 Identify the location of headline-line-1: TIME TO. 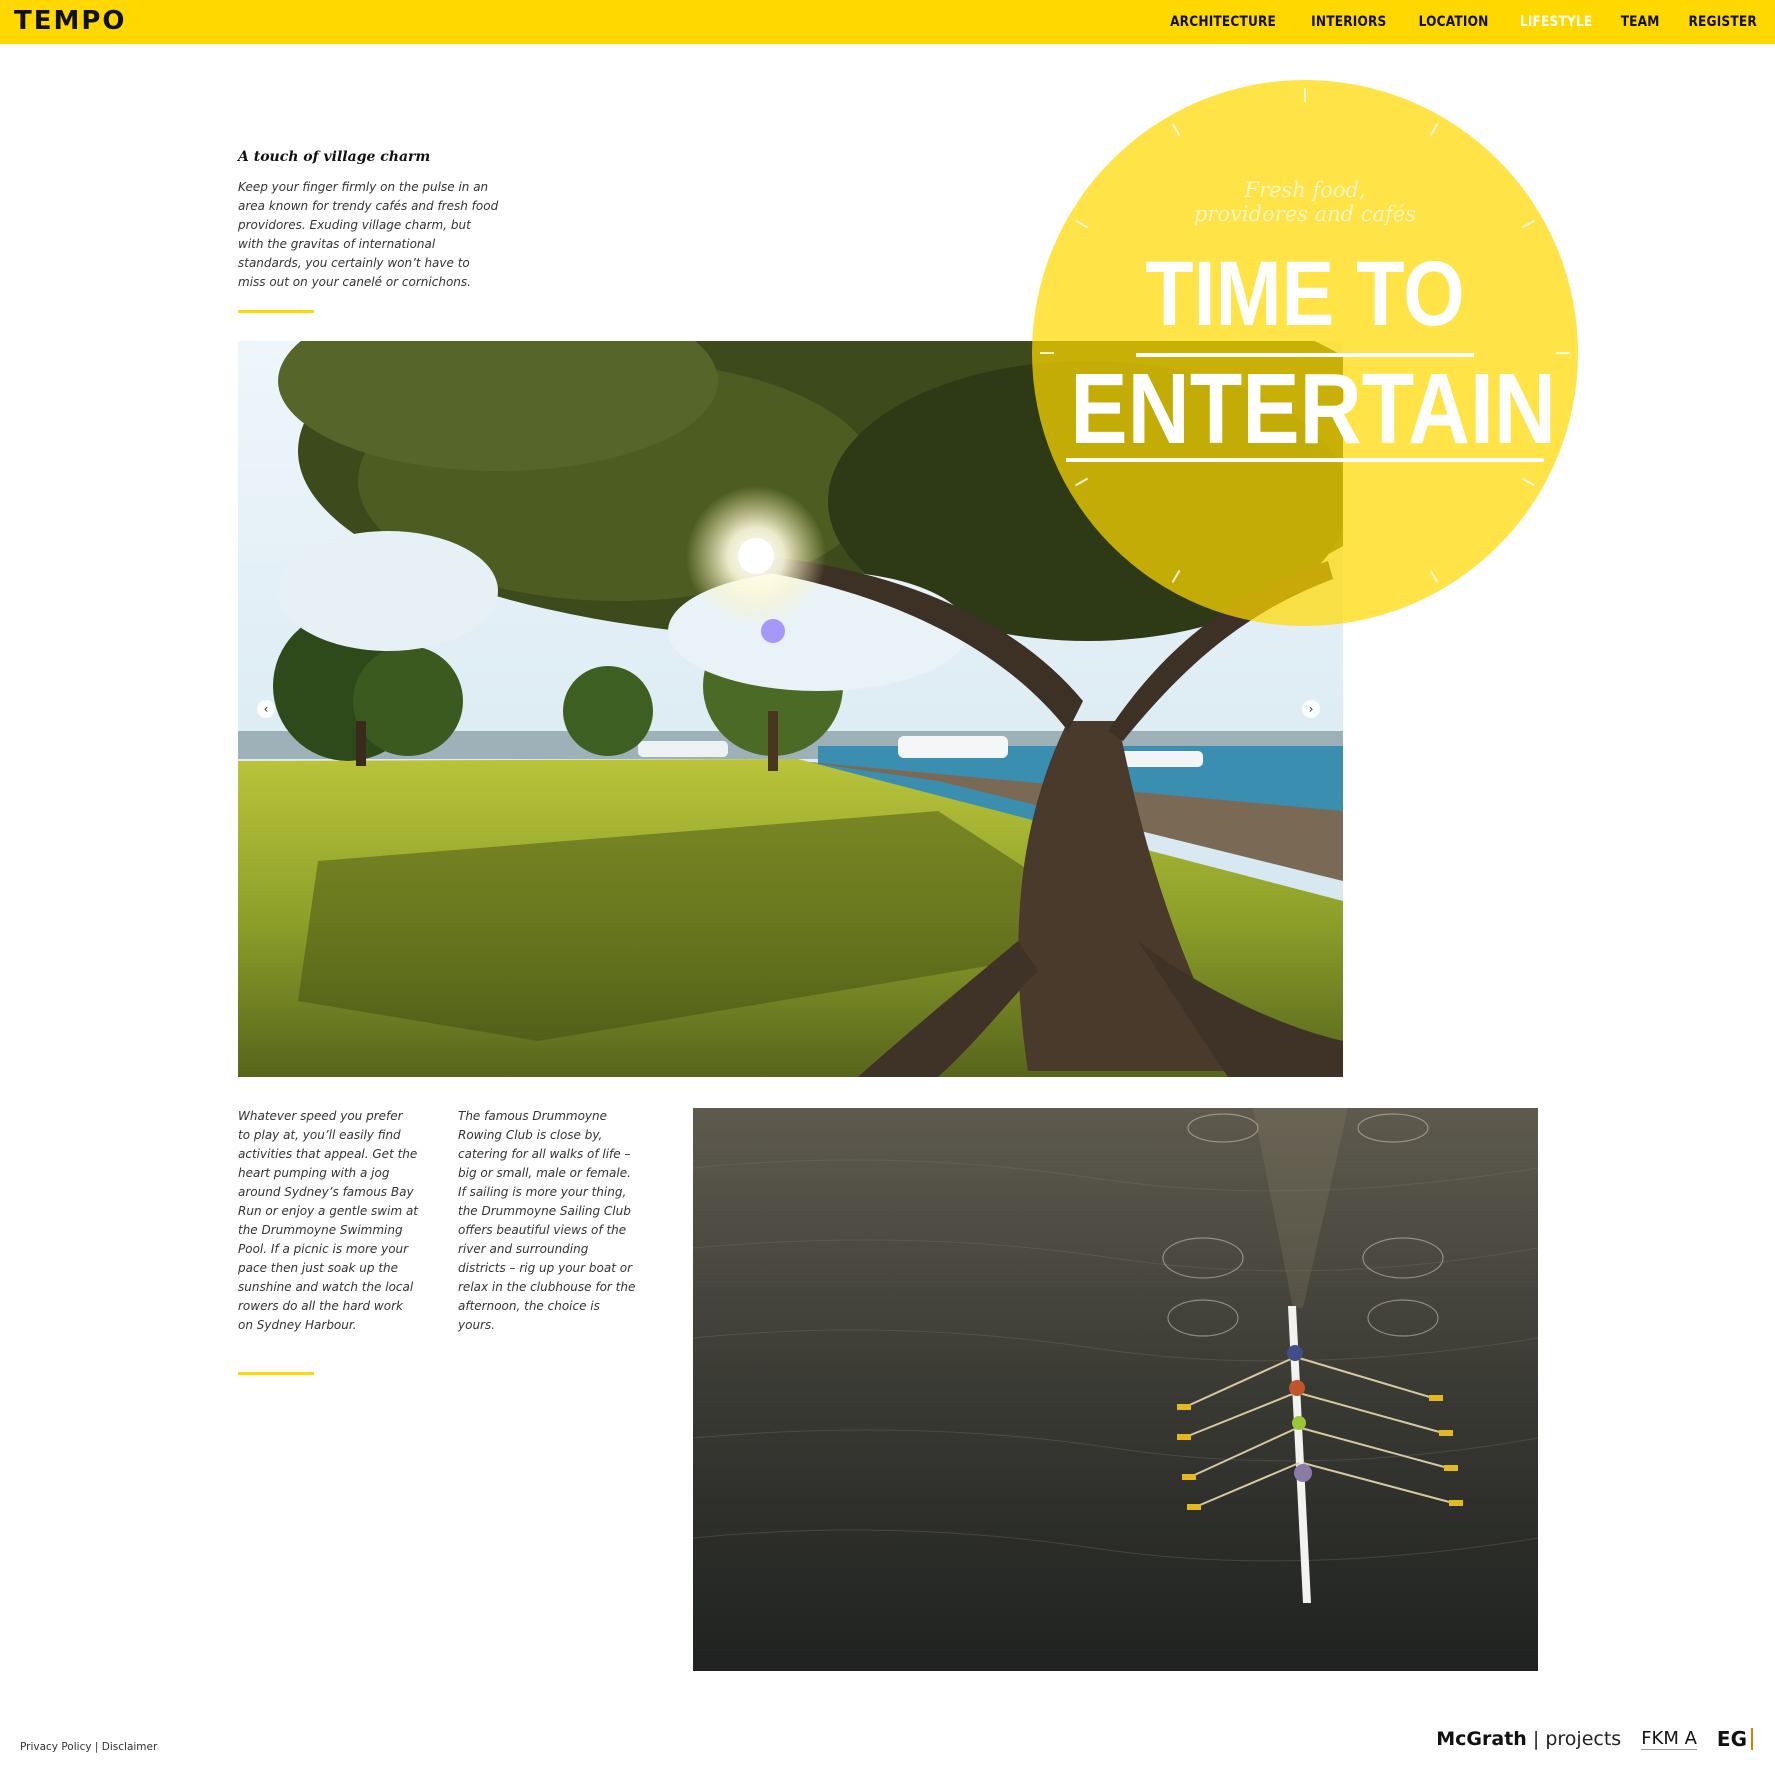
(1305, 294).